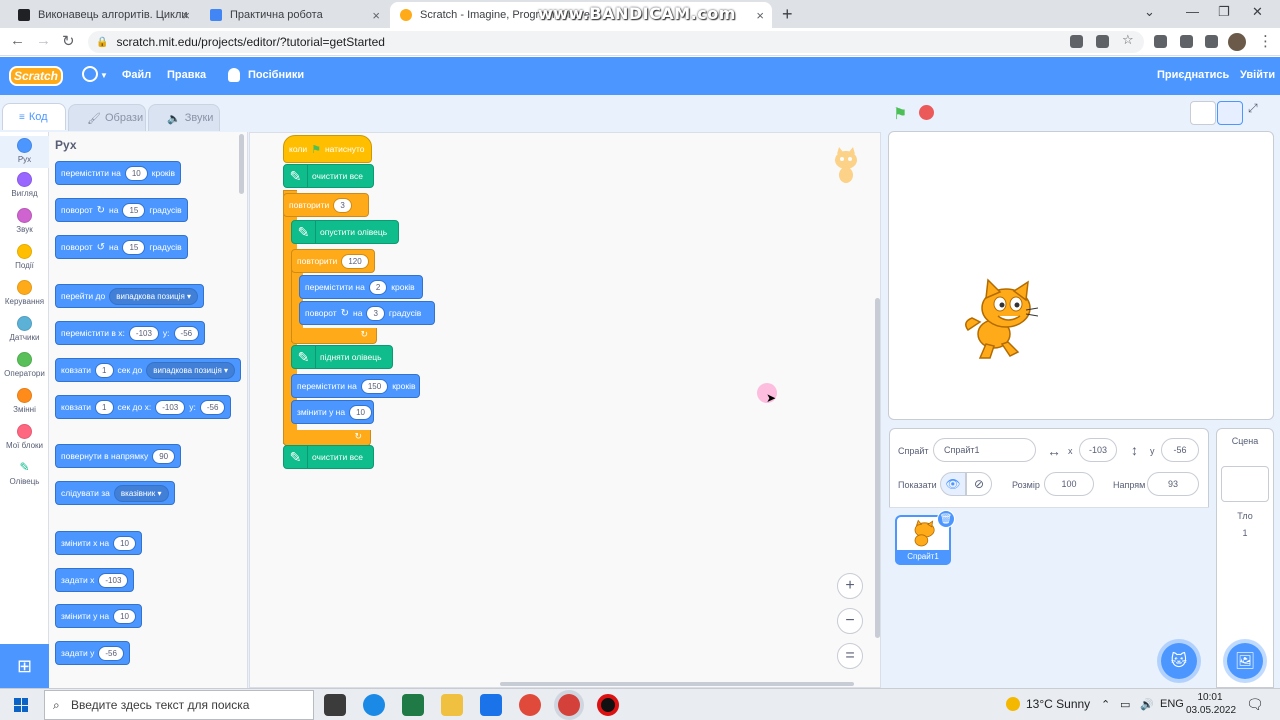 Image resolution: width=1280 pixels, height=720 pixels. What do you see at coordinates (118, 173) in the screenshot?
I see `palette-block-move: перемістити на 10 кроків` at bounding box center [118, 173].